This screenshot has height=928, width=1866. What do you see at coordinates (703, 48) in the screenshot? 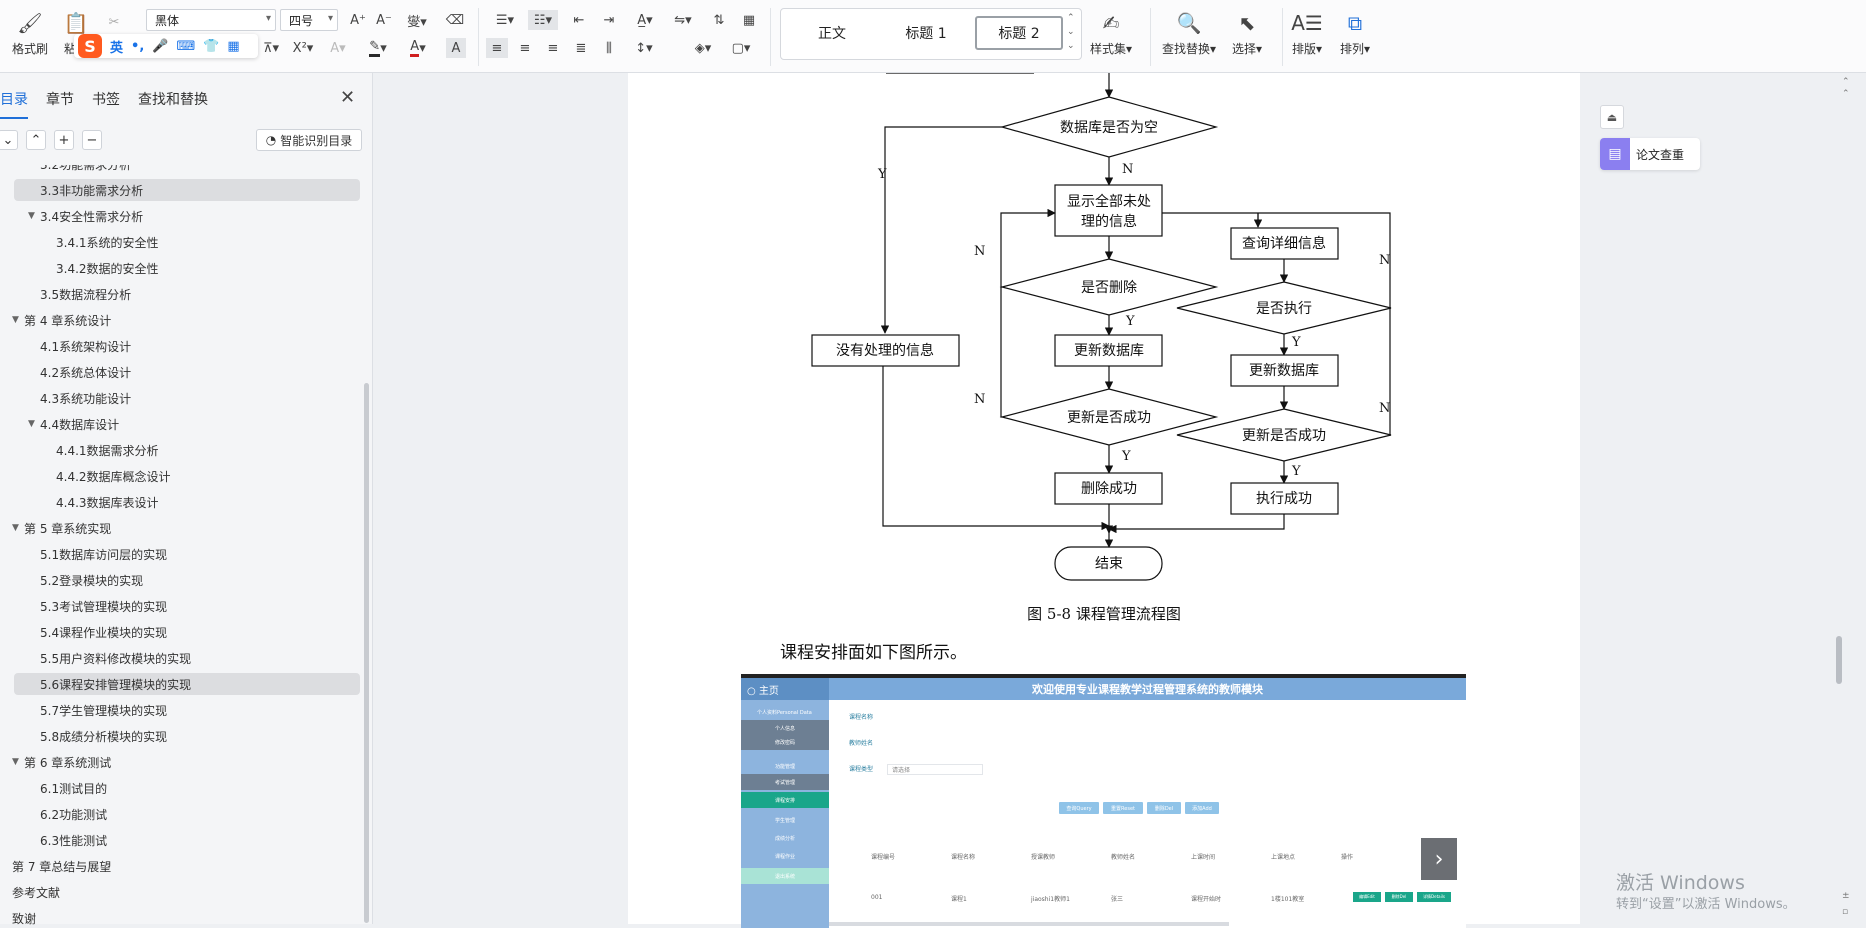
I see `shading-icon: ◈▾` at bounding box center [703, 48].